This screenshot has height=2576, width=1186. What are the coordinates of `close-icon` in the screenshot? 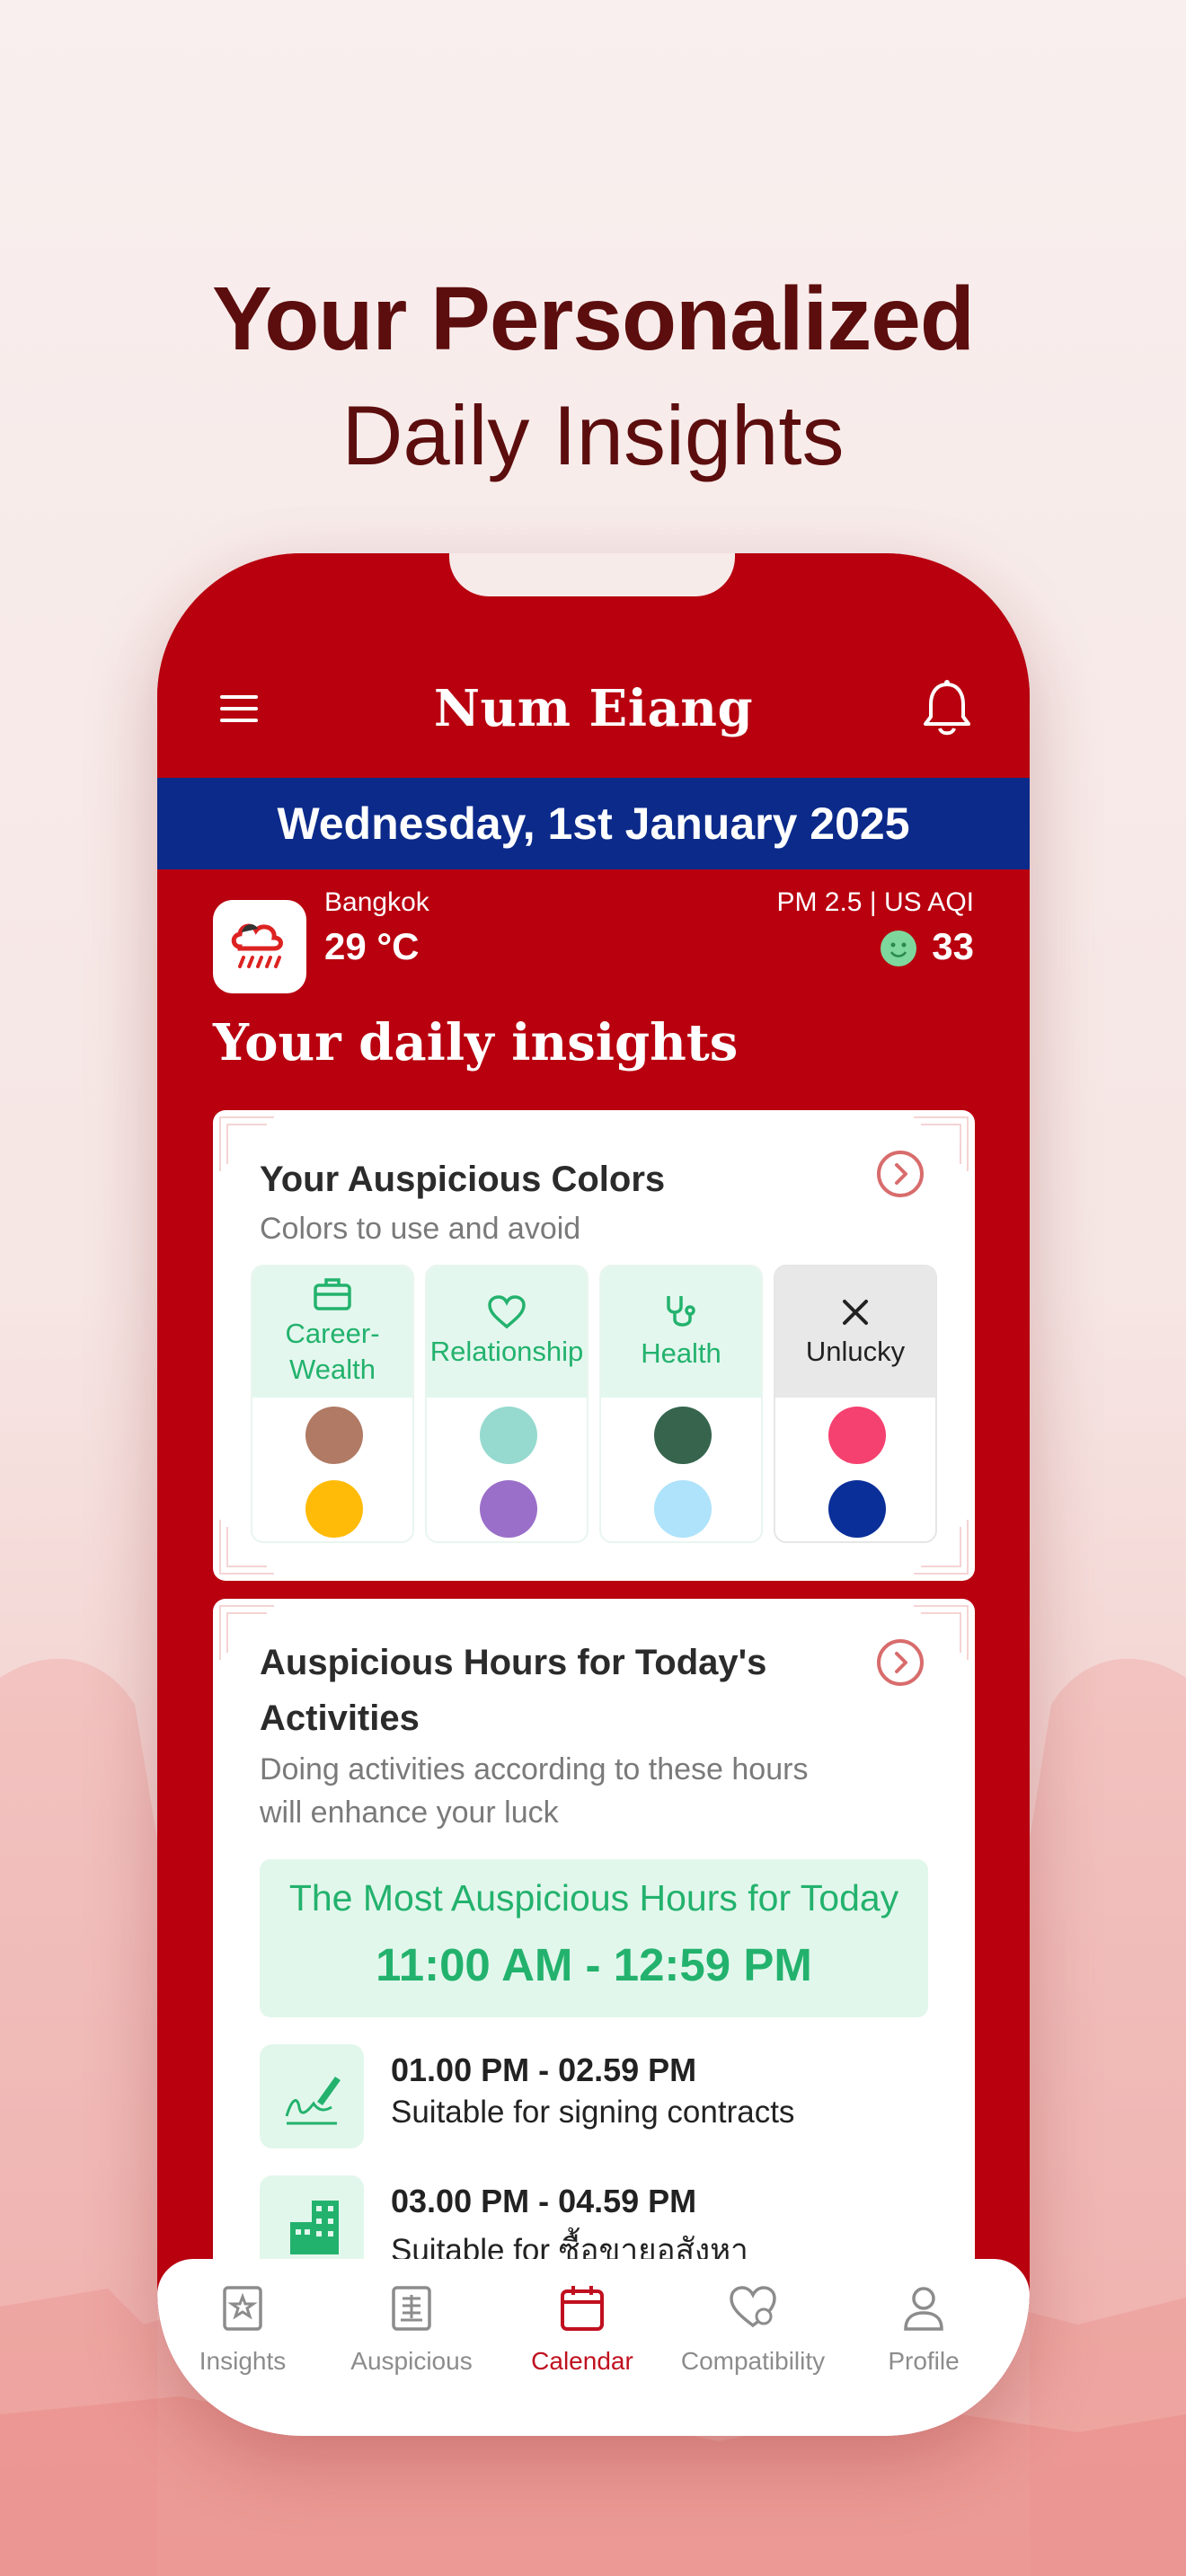 It's located at (855, 1312).